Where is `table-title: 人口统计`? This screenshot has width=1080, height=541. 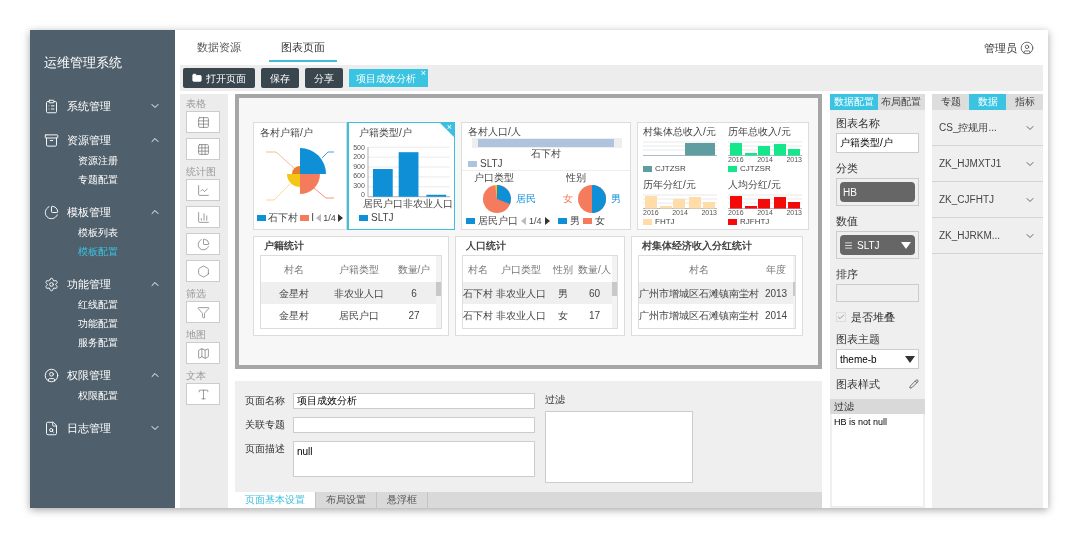
table-title: 人口统计 is located at coordinates (486, 246).